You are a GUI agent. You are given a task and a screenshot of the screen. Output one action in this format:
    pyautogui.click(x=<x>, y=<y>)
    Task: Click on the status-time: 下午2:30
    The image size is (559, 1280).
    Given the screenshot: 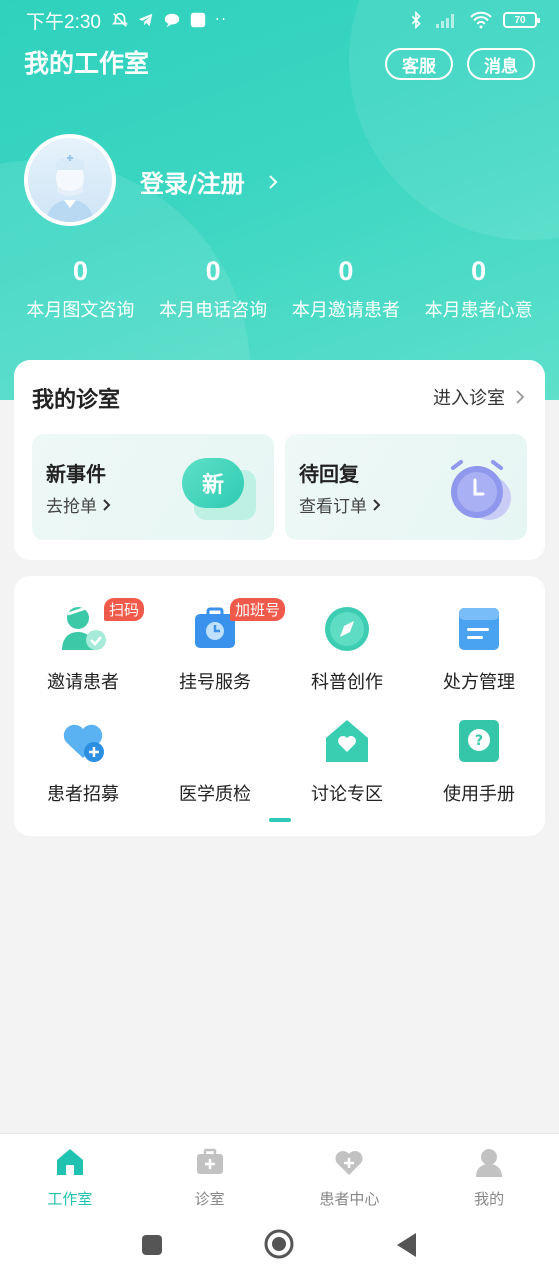 What is the action you would take?
    pyautogui.click(x=63, y=22)
    